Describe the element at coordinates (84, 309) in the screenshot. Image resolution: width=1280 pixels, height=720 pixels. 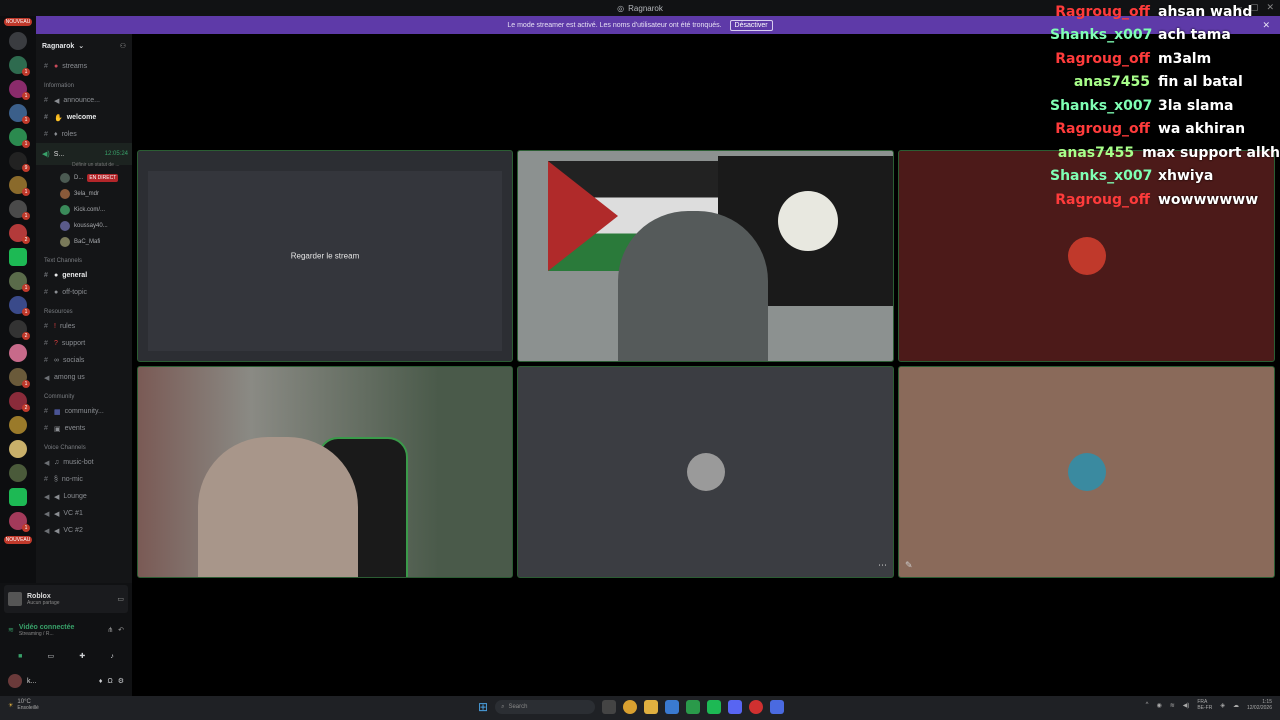
I see `category-resources: Resources` at that location.